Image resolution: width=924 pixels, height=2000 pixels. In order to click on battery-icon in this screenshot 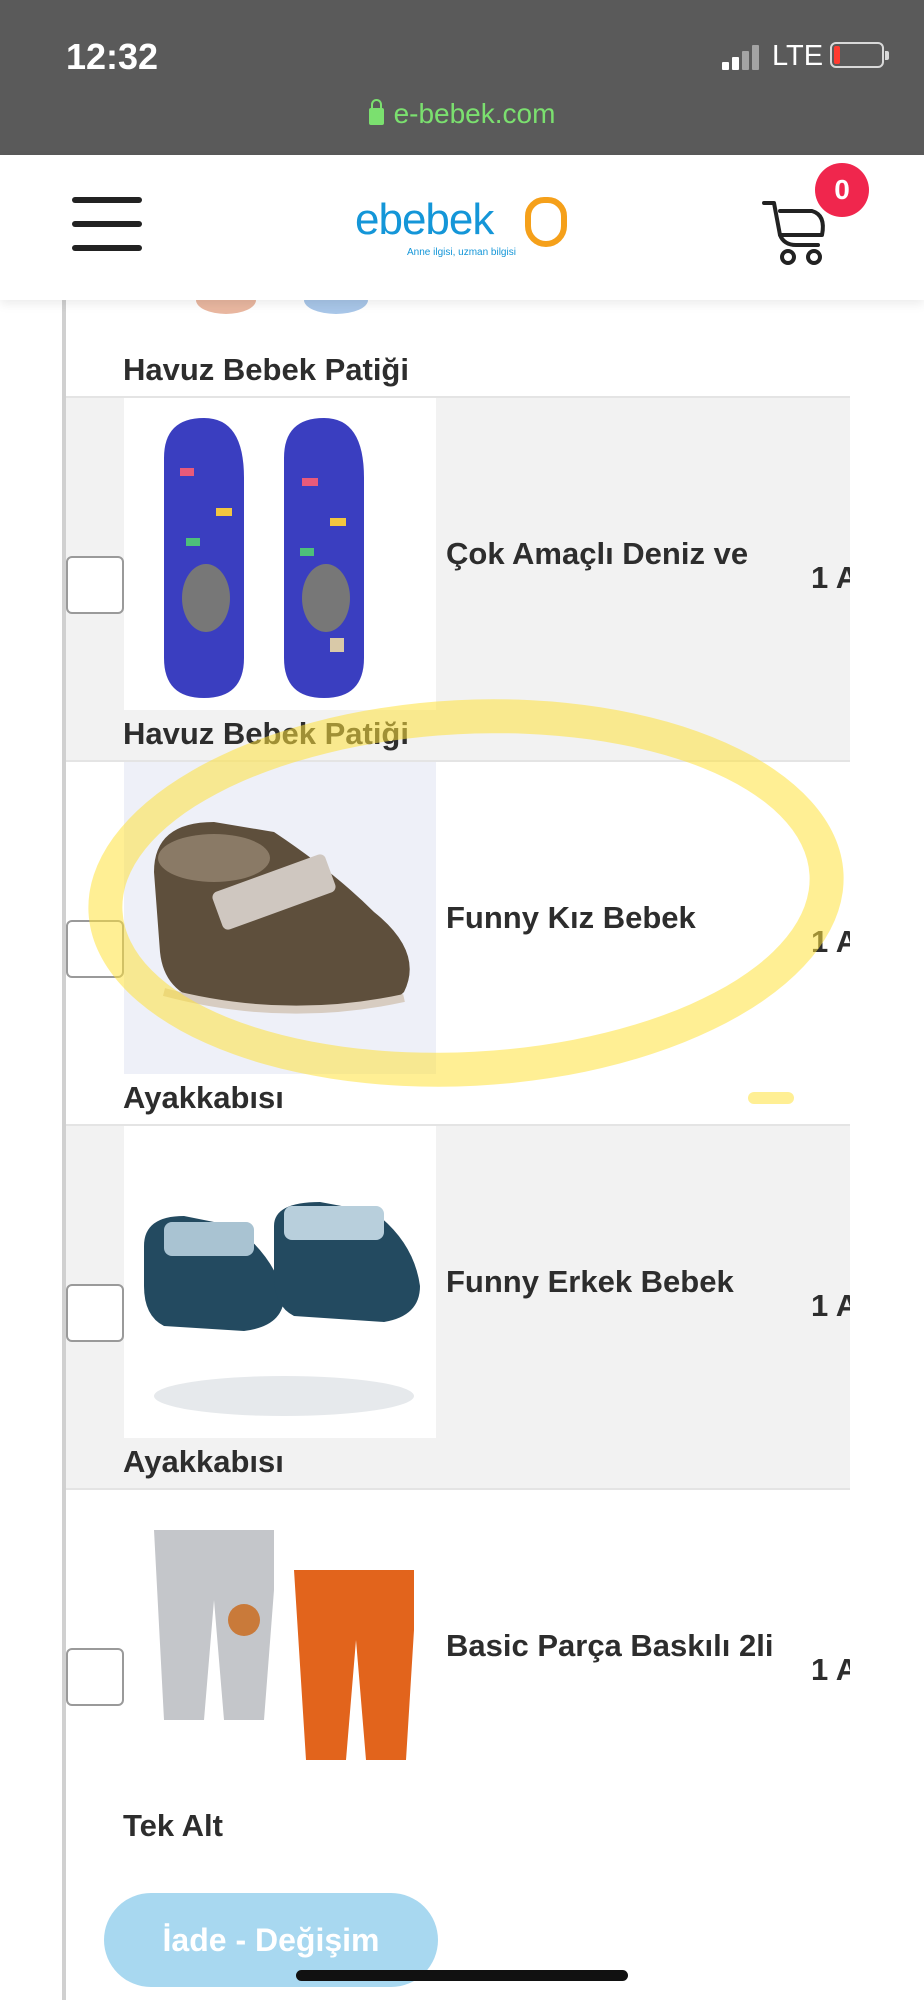, I will do `click(859, 55)`.